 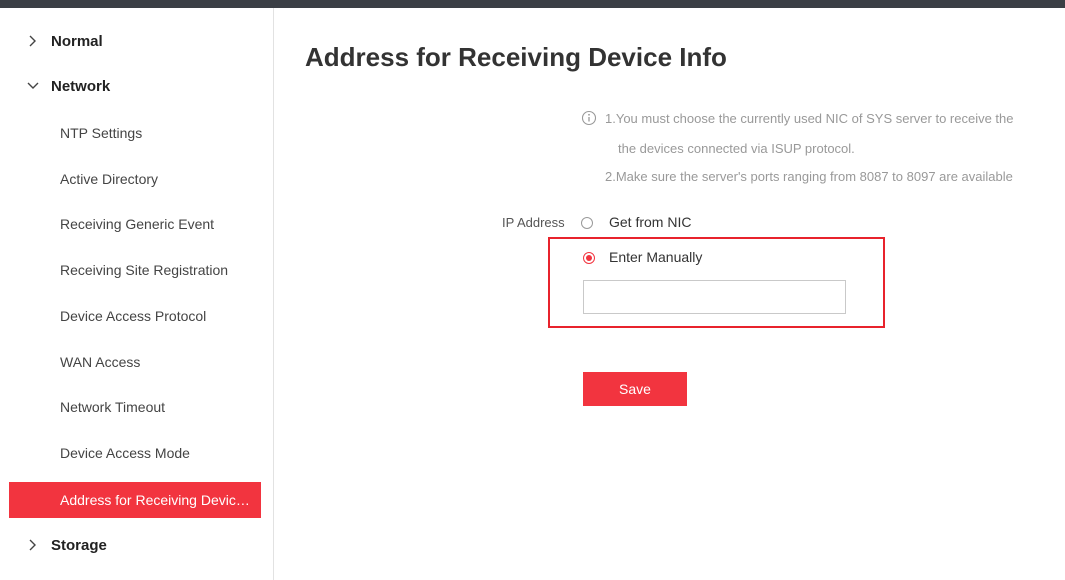 I want to click on sidebar-group-label: Normal, so click(x=77, y=41).